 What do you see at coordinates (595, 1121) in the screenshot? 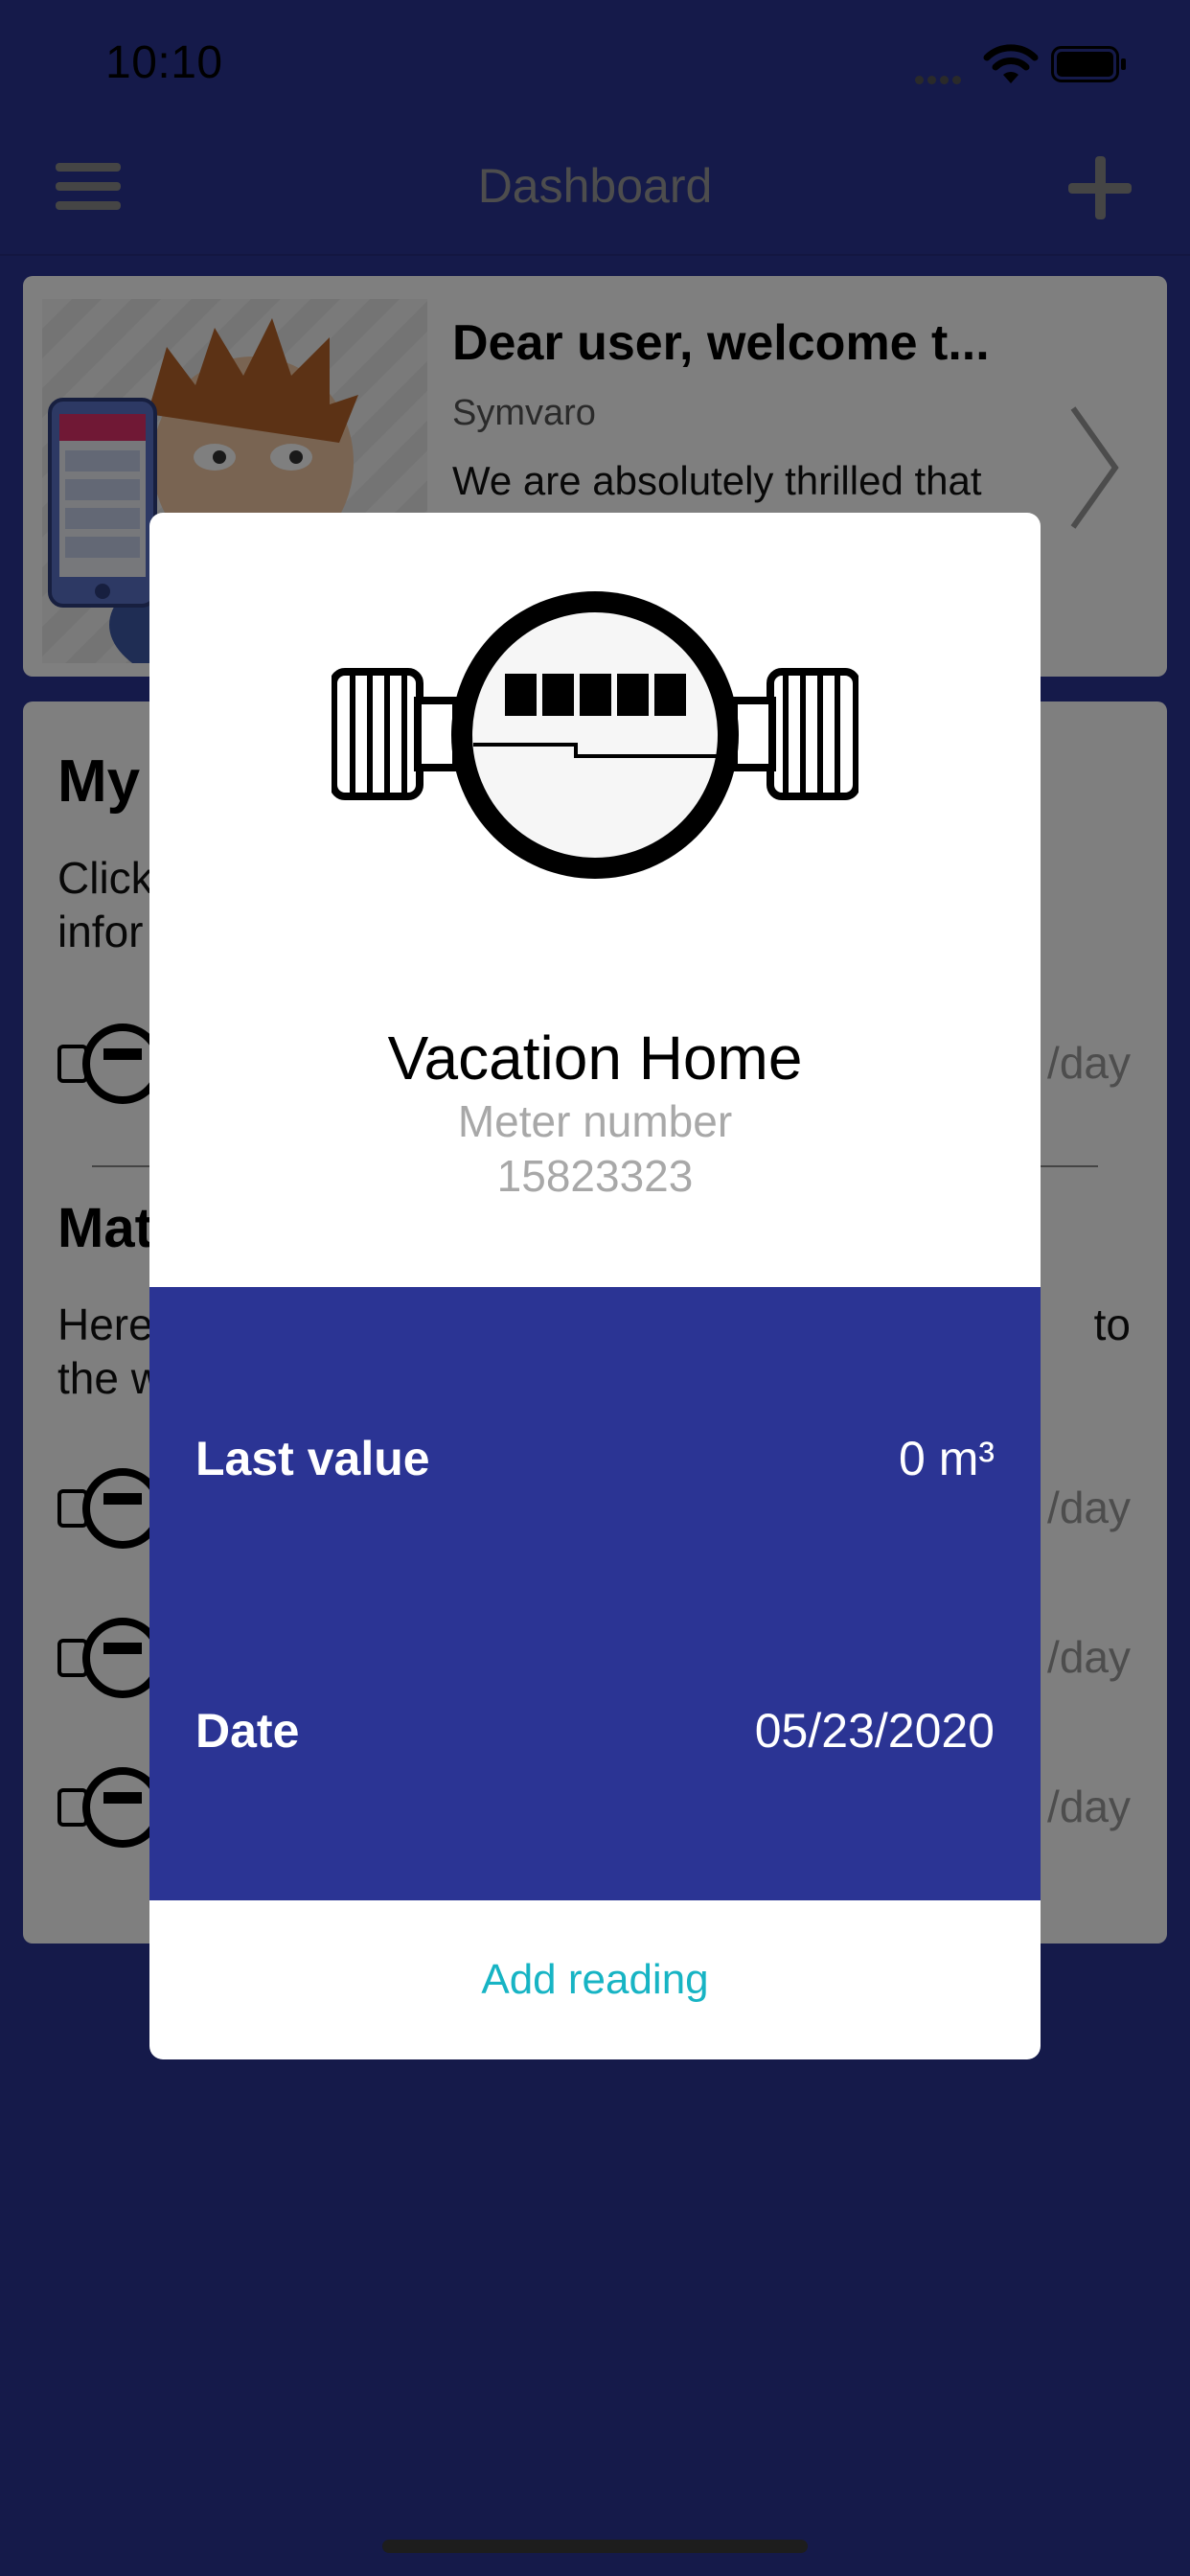
I see `meter-number-label: Meter number` at bounding box center [595, 1121].